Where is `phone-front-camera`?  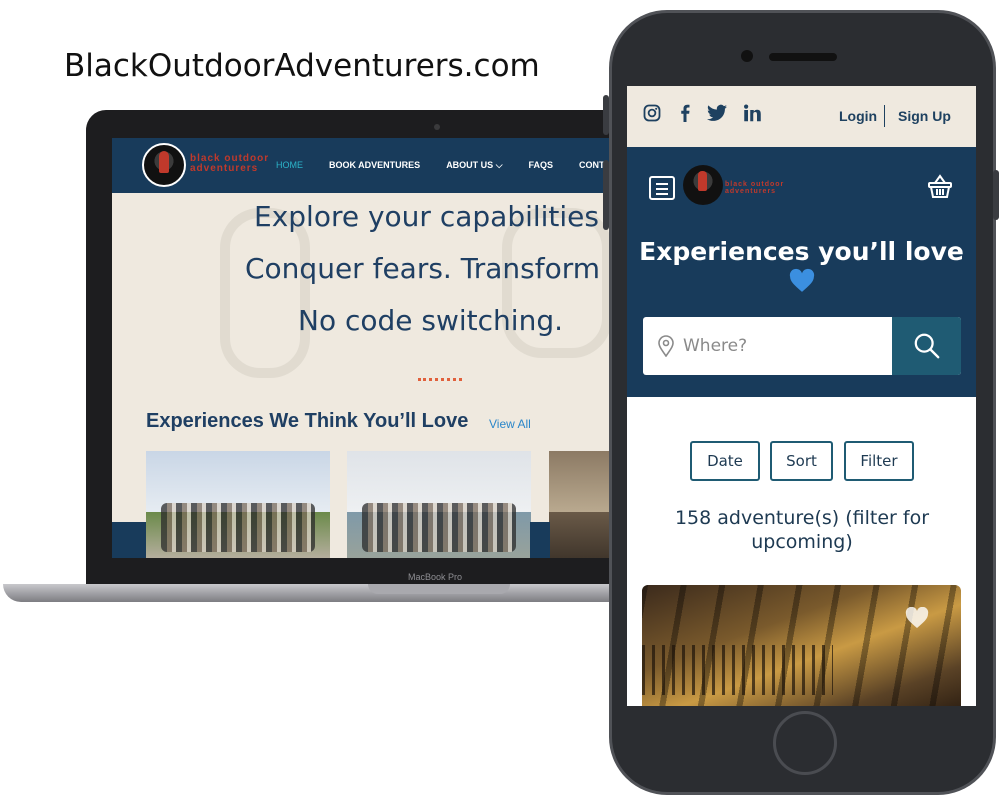
phone-front-camera is located at coordinates (747, 56).